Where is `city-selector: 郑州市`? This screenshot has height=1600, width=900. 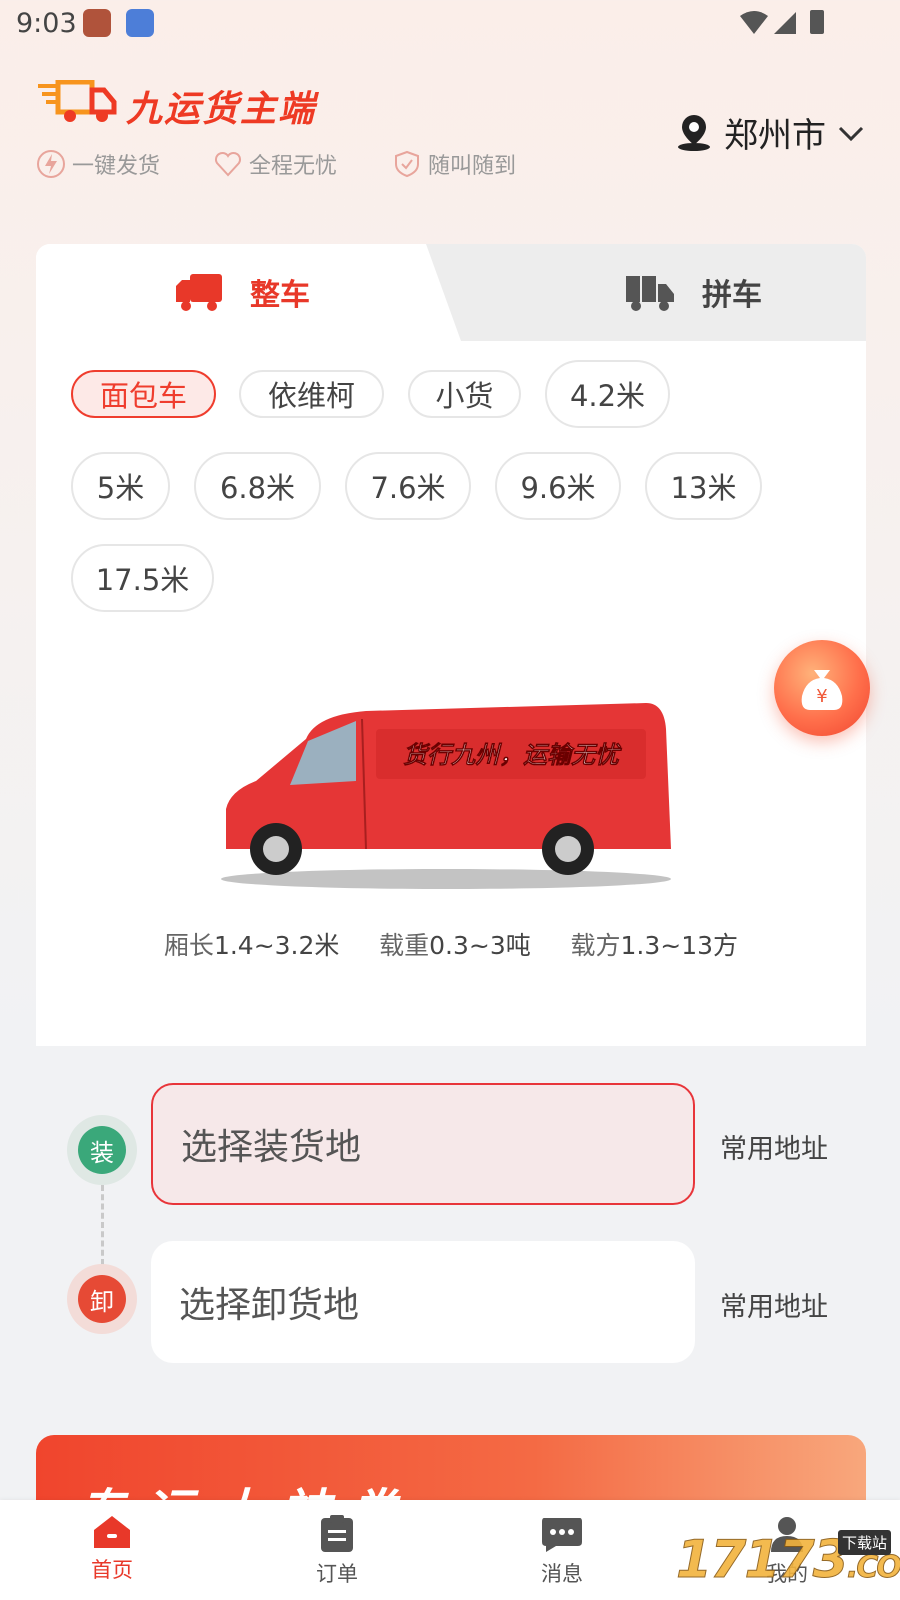
city-selector: 郑州市 is located at coordinates (770, 132).